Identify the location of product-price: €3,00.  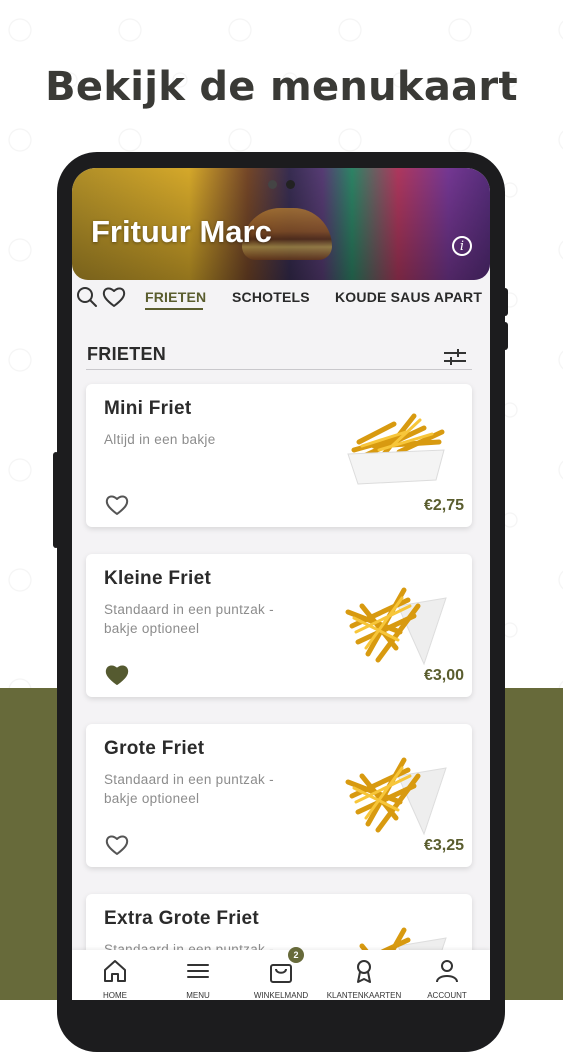
(443, 675).